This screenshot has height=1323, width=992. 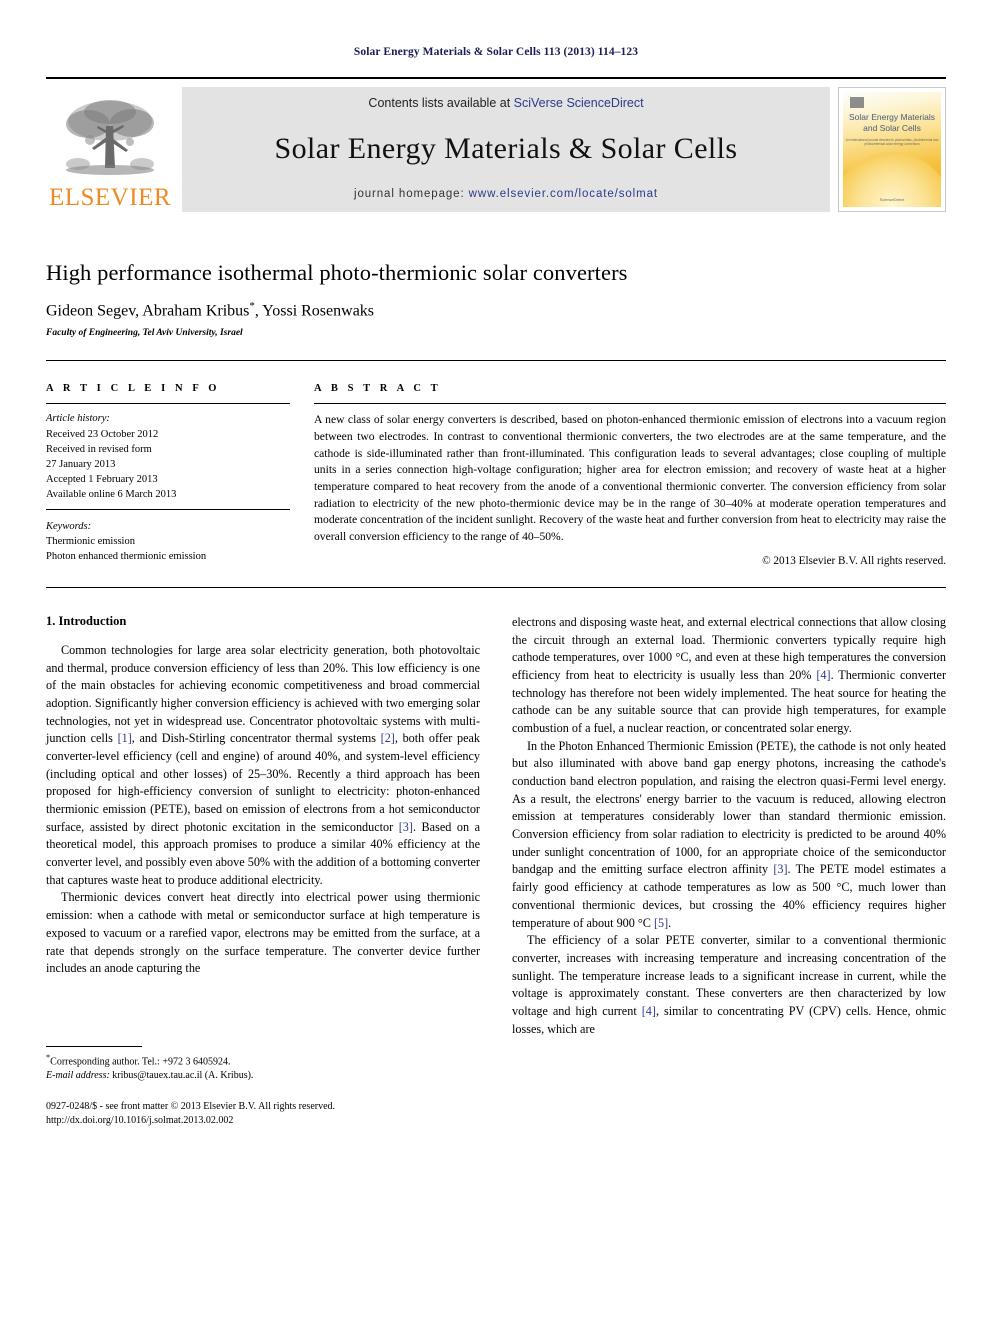 What do you see at coordinates (892, 127) in the screenshot?
I see `cover-title-line2: and Solar Cells` at bounding box center [892, 127].